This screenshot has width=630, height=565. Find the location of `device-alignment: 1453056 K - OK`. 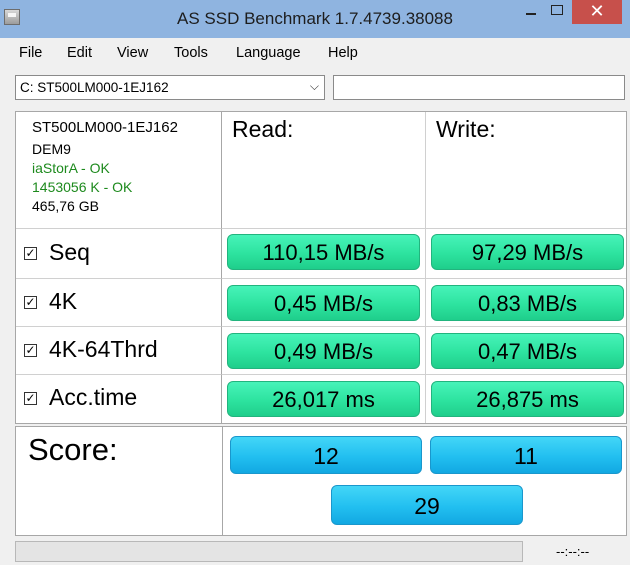

device-alignment: 1453056 K - OK is located at coordinates (82, 187).